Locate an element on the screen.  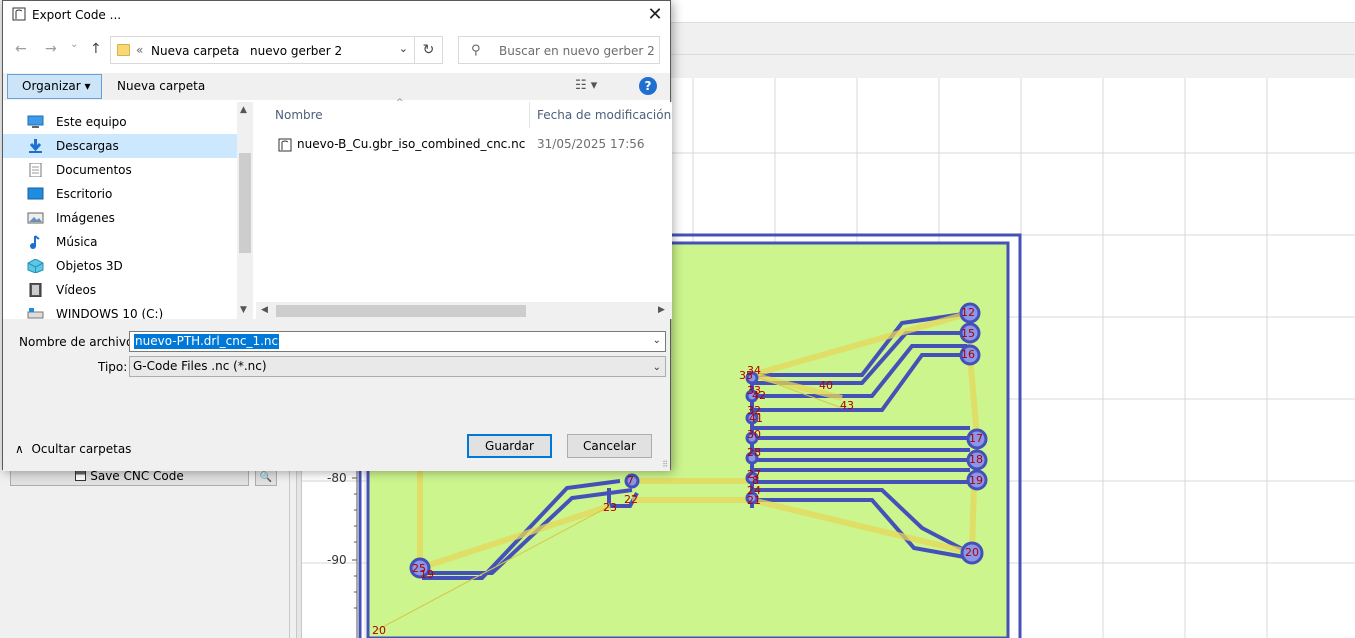
nav-item-label: Objetos 3D is located at coordinates (89, 266).